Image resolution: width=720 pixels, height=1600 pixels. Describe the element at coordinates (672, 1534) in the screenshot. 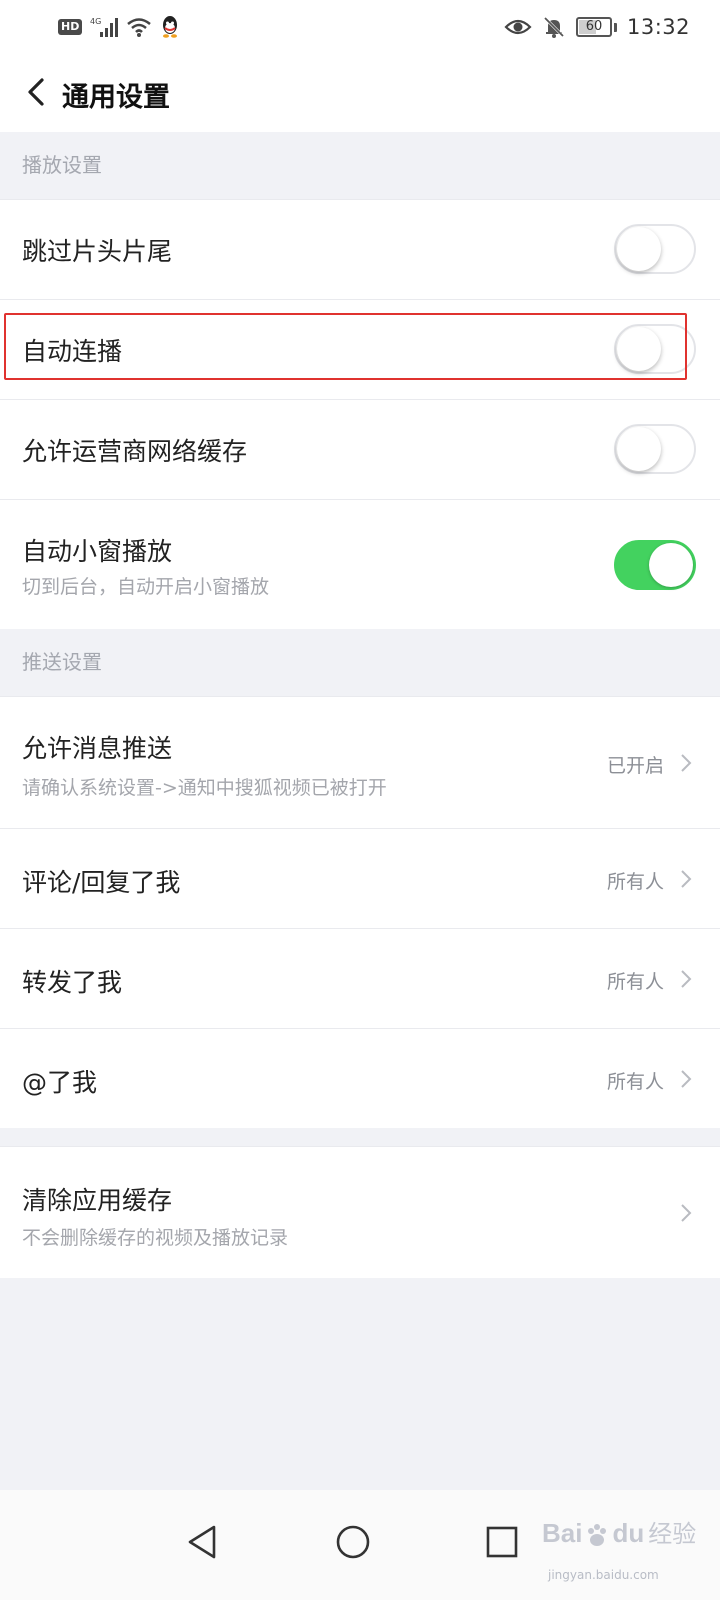

I see `watermark-cn: 经验` at that location.